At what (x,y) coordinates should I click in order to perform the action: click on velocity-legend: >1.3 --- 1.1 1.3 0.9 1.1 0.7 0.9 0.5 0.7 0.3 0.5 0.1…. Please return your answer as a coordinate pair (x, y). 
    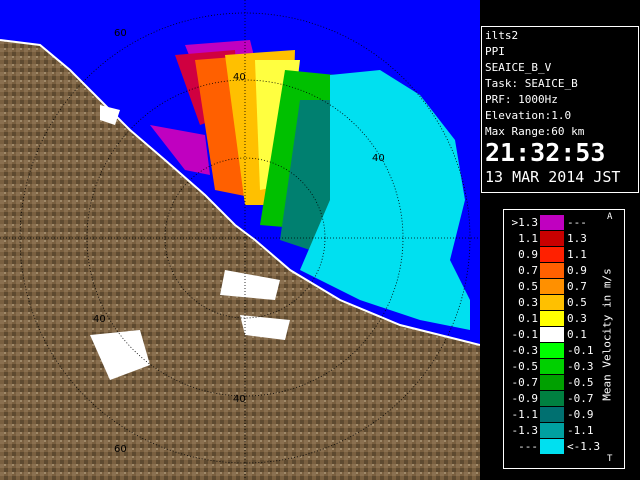
    Looking at the image, I should click on (564, 339).